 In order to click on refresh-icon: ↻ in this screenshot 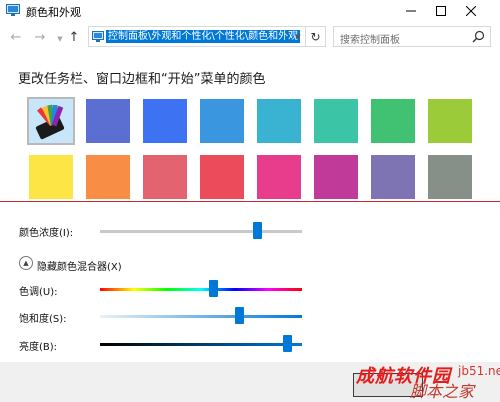, I will do `click(316, 36)`.